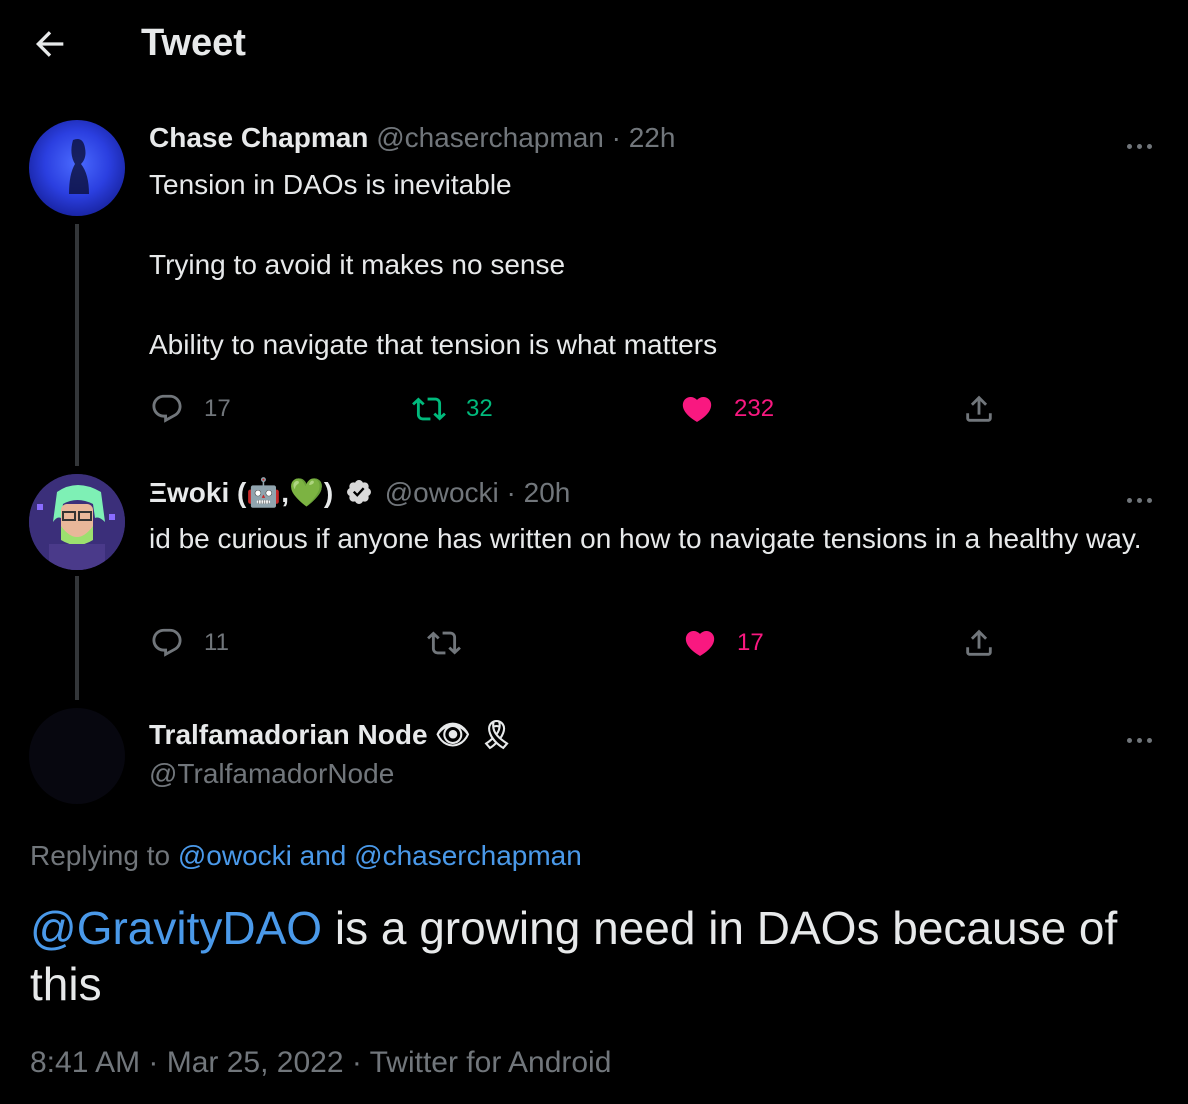  What do you see at coordinates (750, 642) in the screenshot?
I see `like-count: 17` at bounding box center [750, 642].